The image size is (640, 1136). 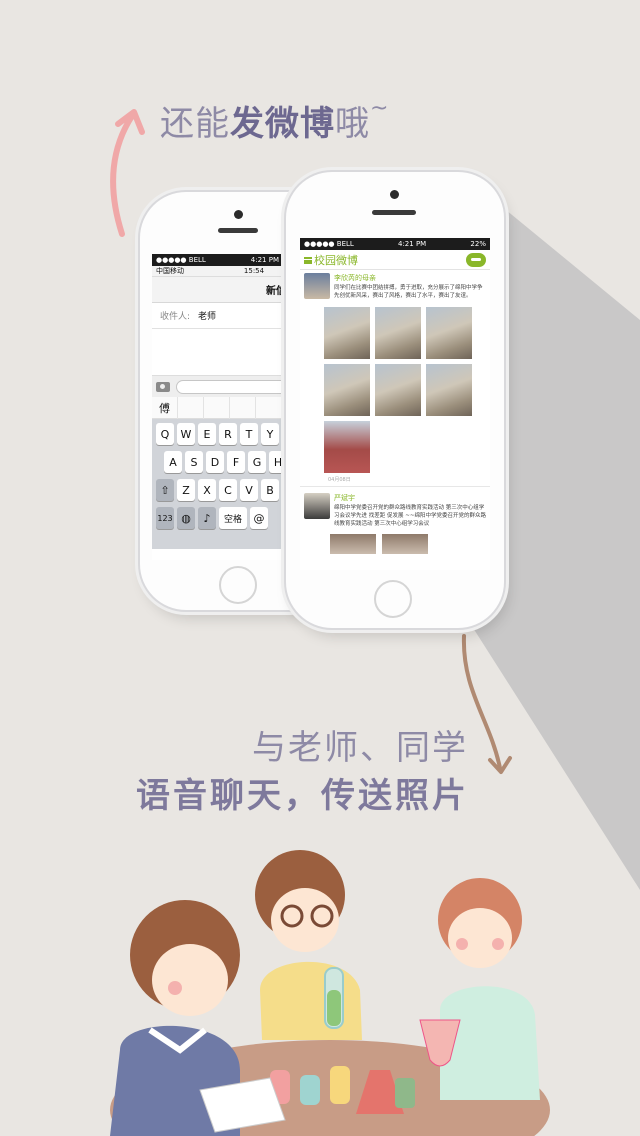 What do you see at coordinates (476, 259) in the screenshot?
I see `chat-icon` at bounding box center [476, 259].